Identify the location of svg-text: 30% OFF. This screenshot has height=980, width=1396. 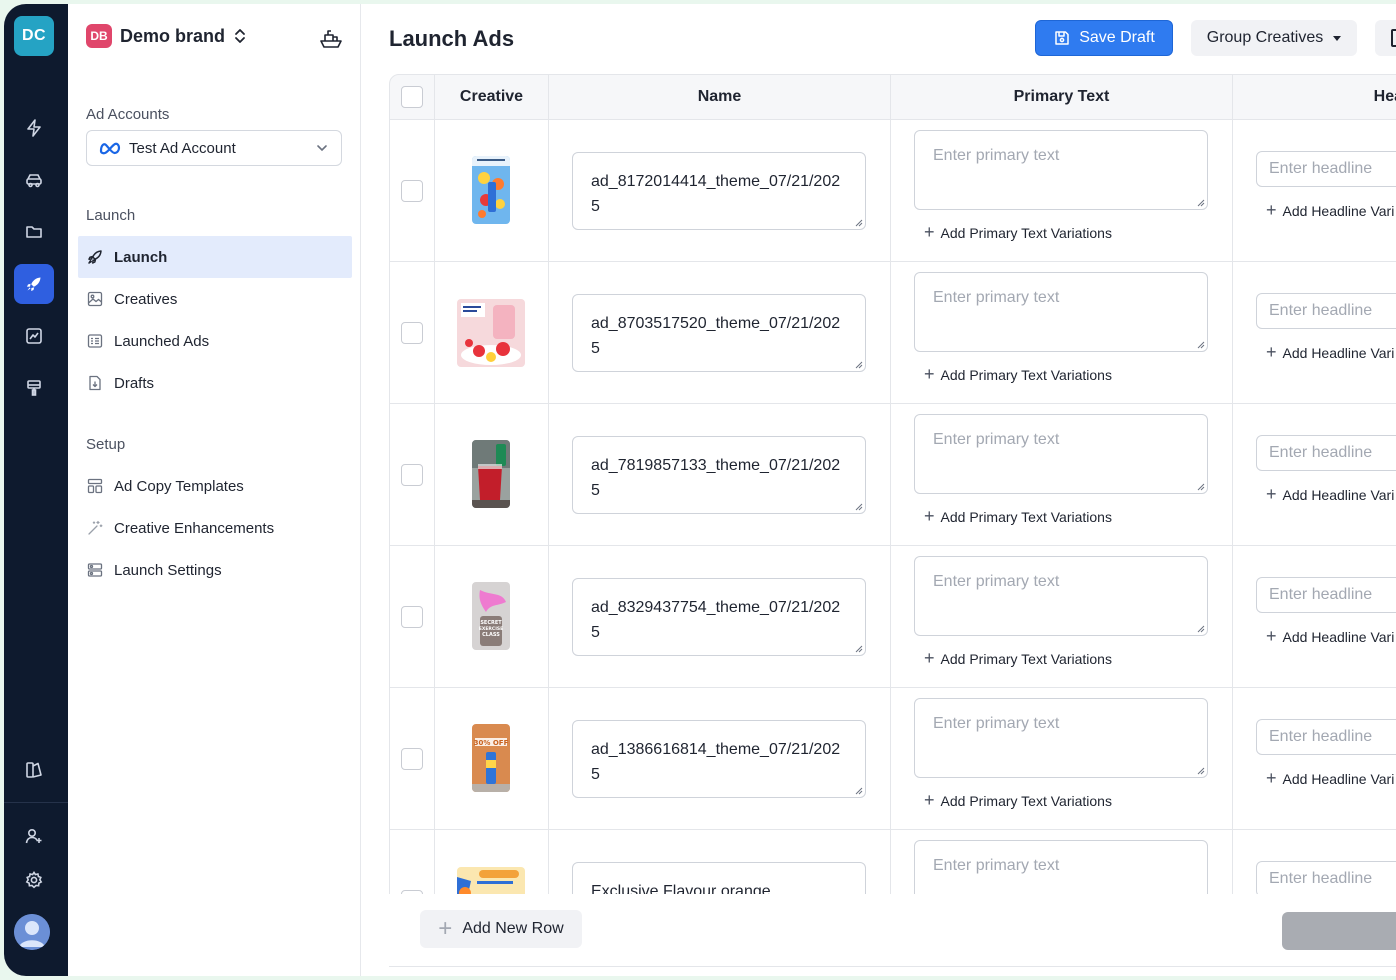
(491, 743).